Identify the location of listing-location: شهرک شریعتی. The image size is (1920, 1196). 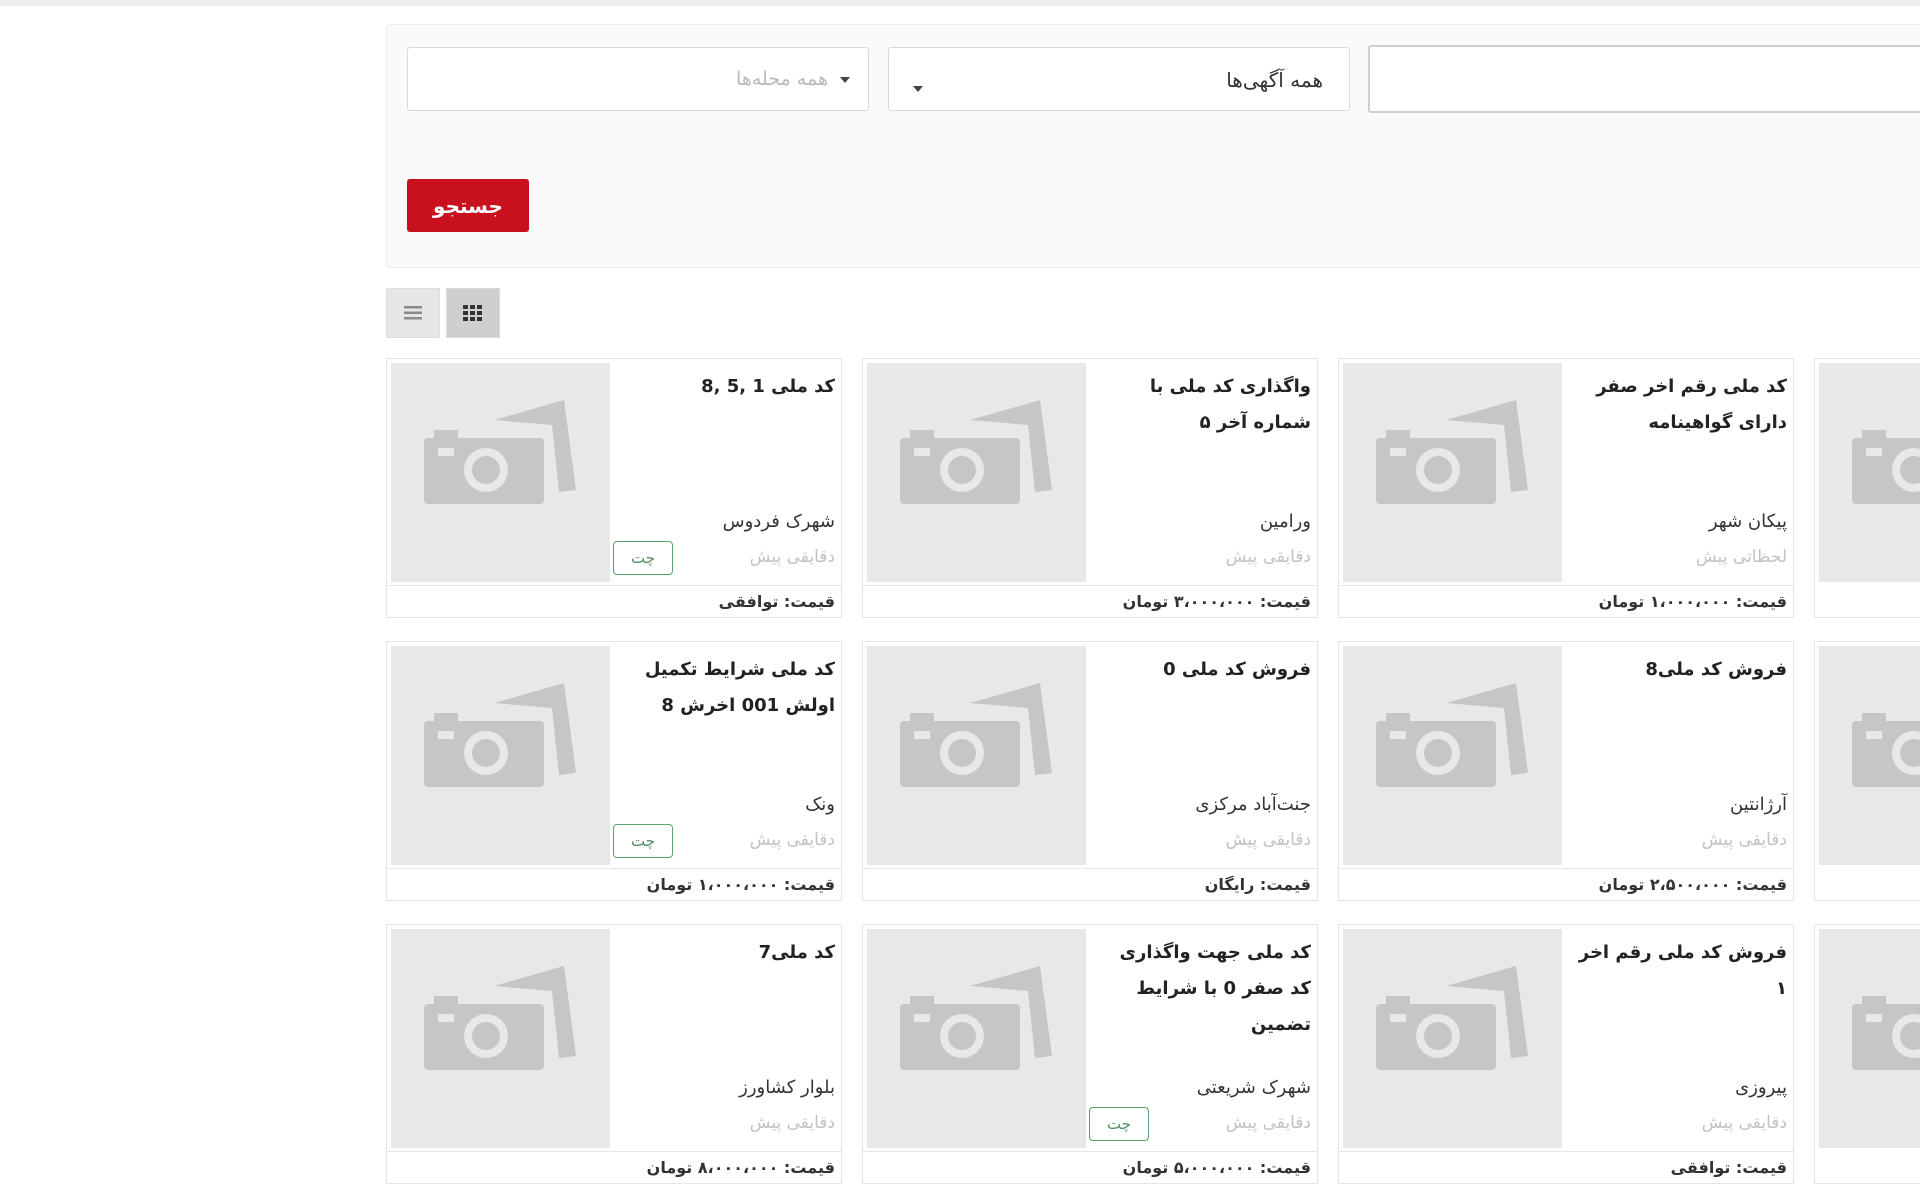
(1253, 1087).